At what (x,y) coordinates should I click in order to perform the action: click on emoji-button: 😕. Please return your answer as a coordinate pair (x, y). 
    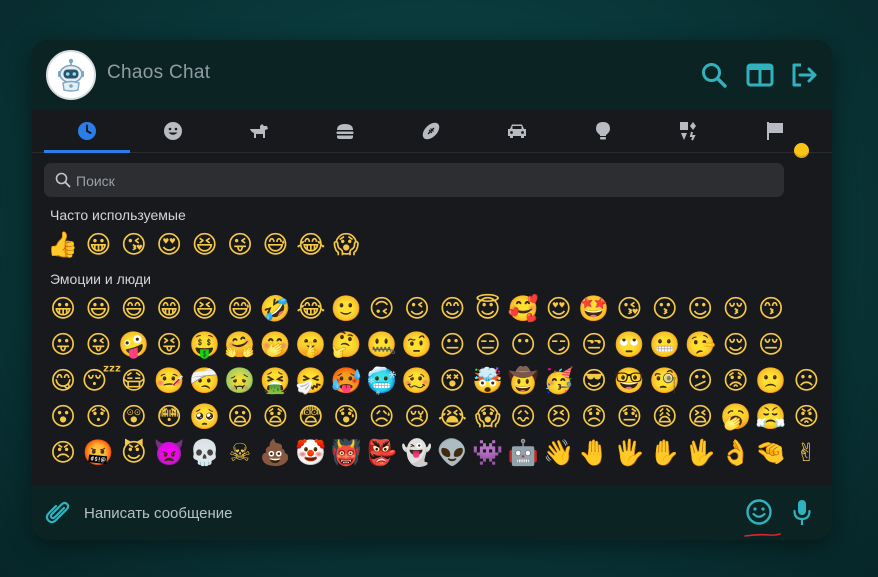
    Looking at the image, I should click on (700, 381).